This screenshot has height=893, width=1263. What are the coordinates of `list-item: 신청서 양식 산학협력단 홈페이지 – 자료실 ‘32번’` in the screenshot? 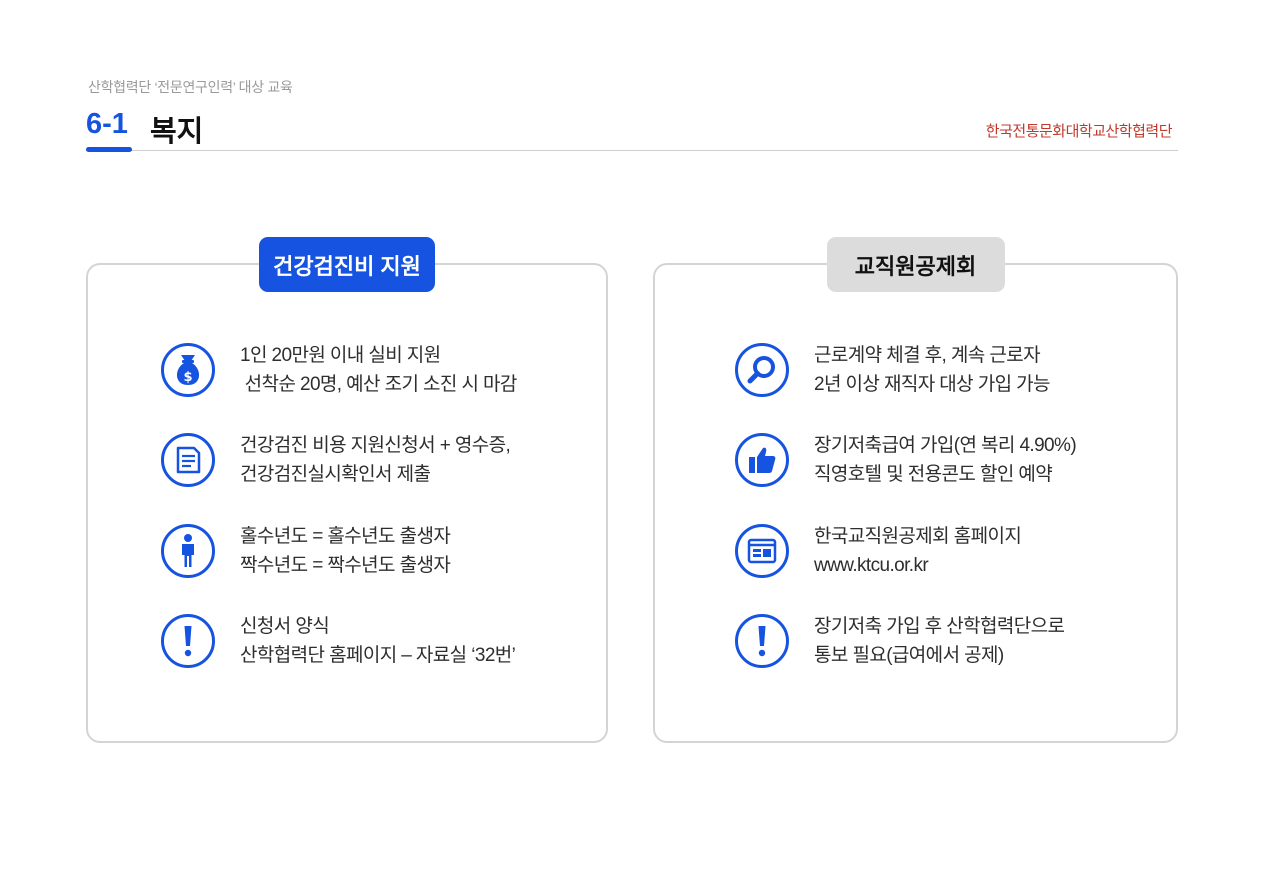 It's located at (338, 641).